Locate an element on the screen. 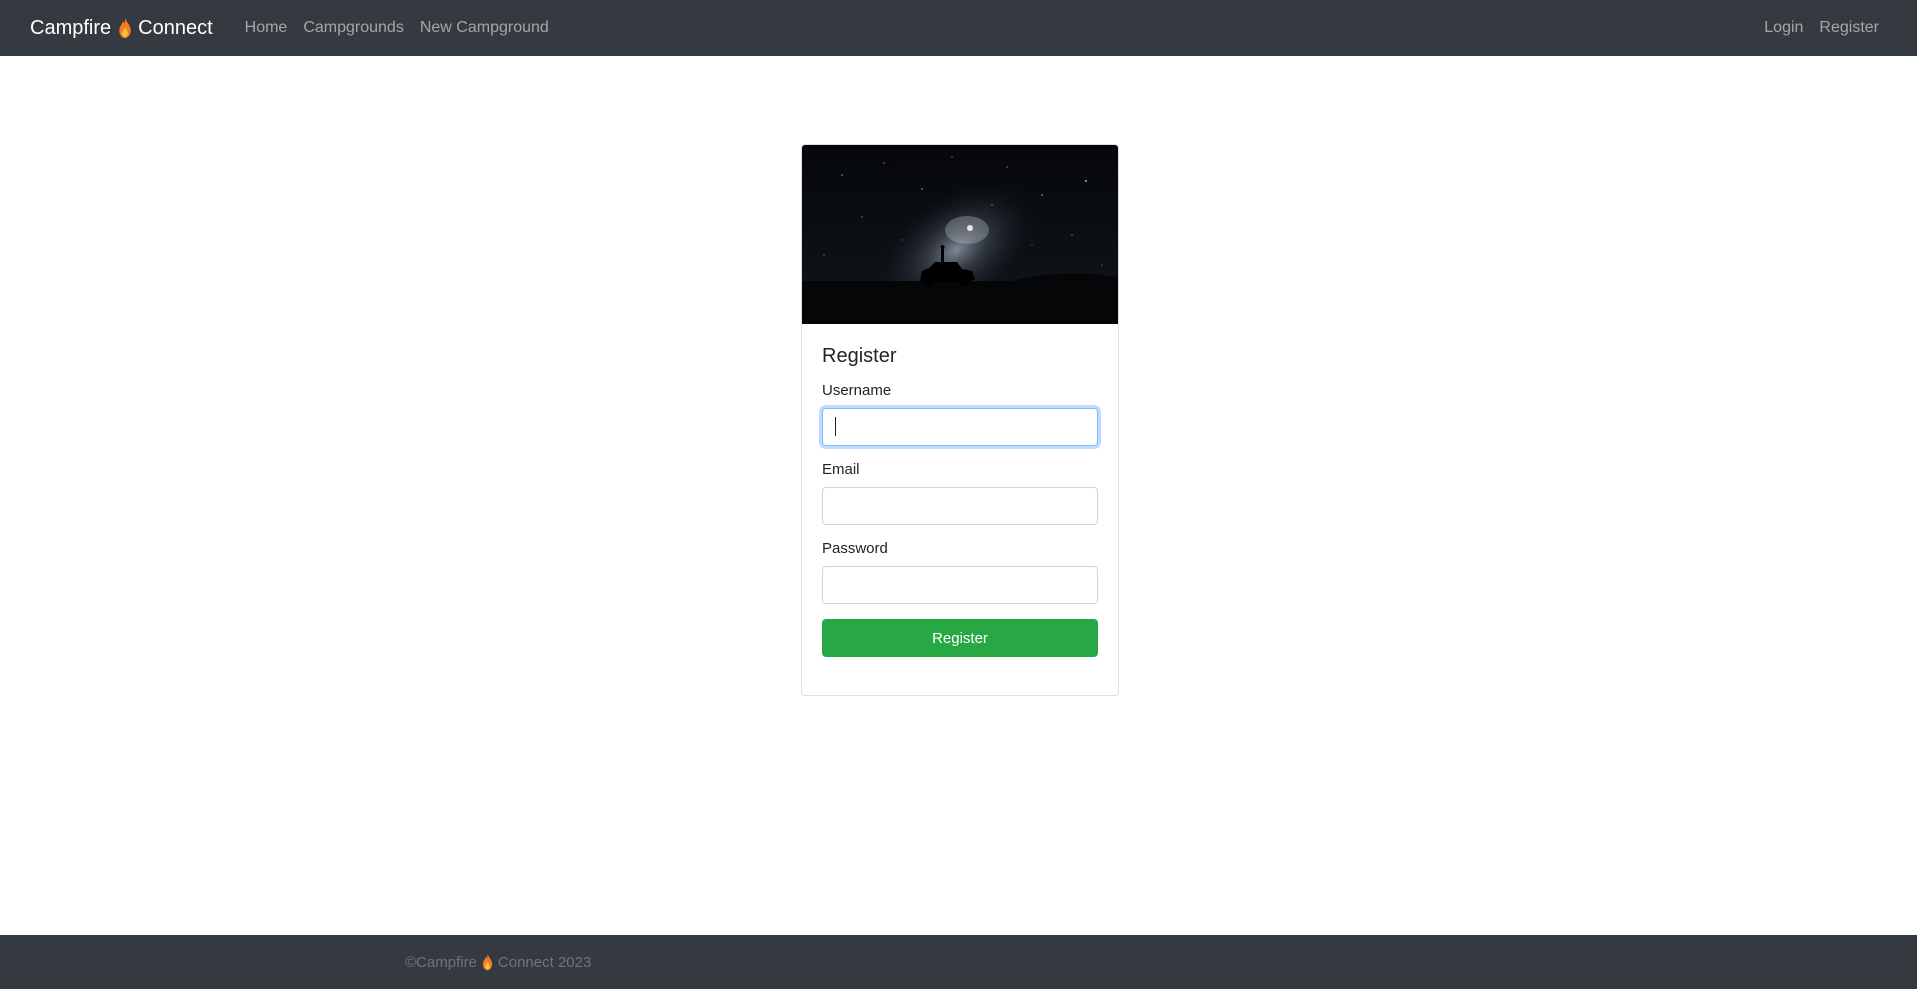  password-group: Password is located at coordinates (960, 572).